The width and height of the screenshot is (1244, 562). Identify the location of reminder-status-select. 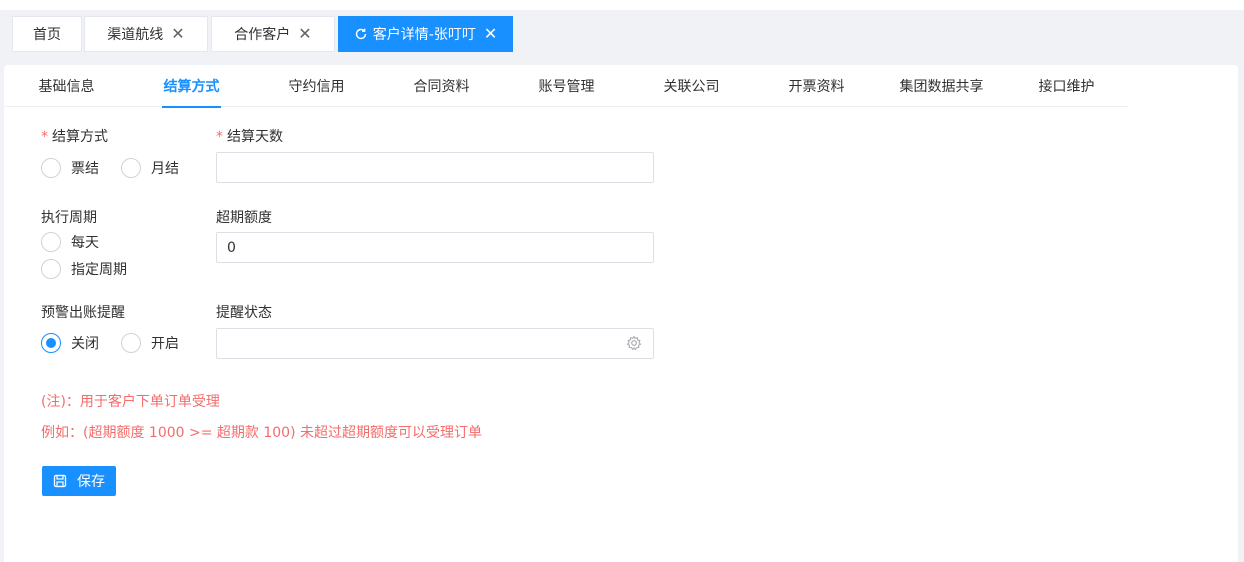
(435, 343).